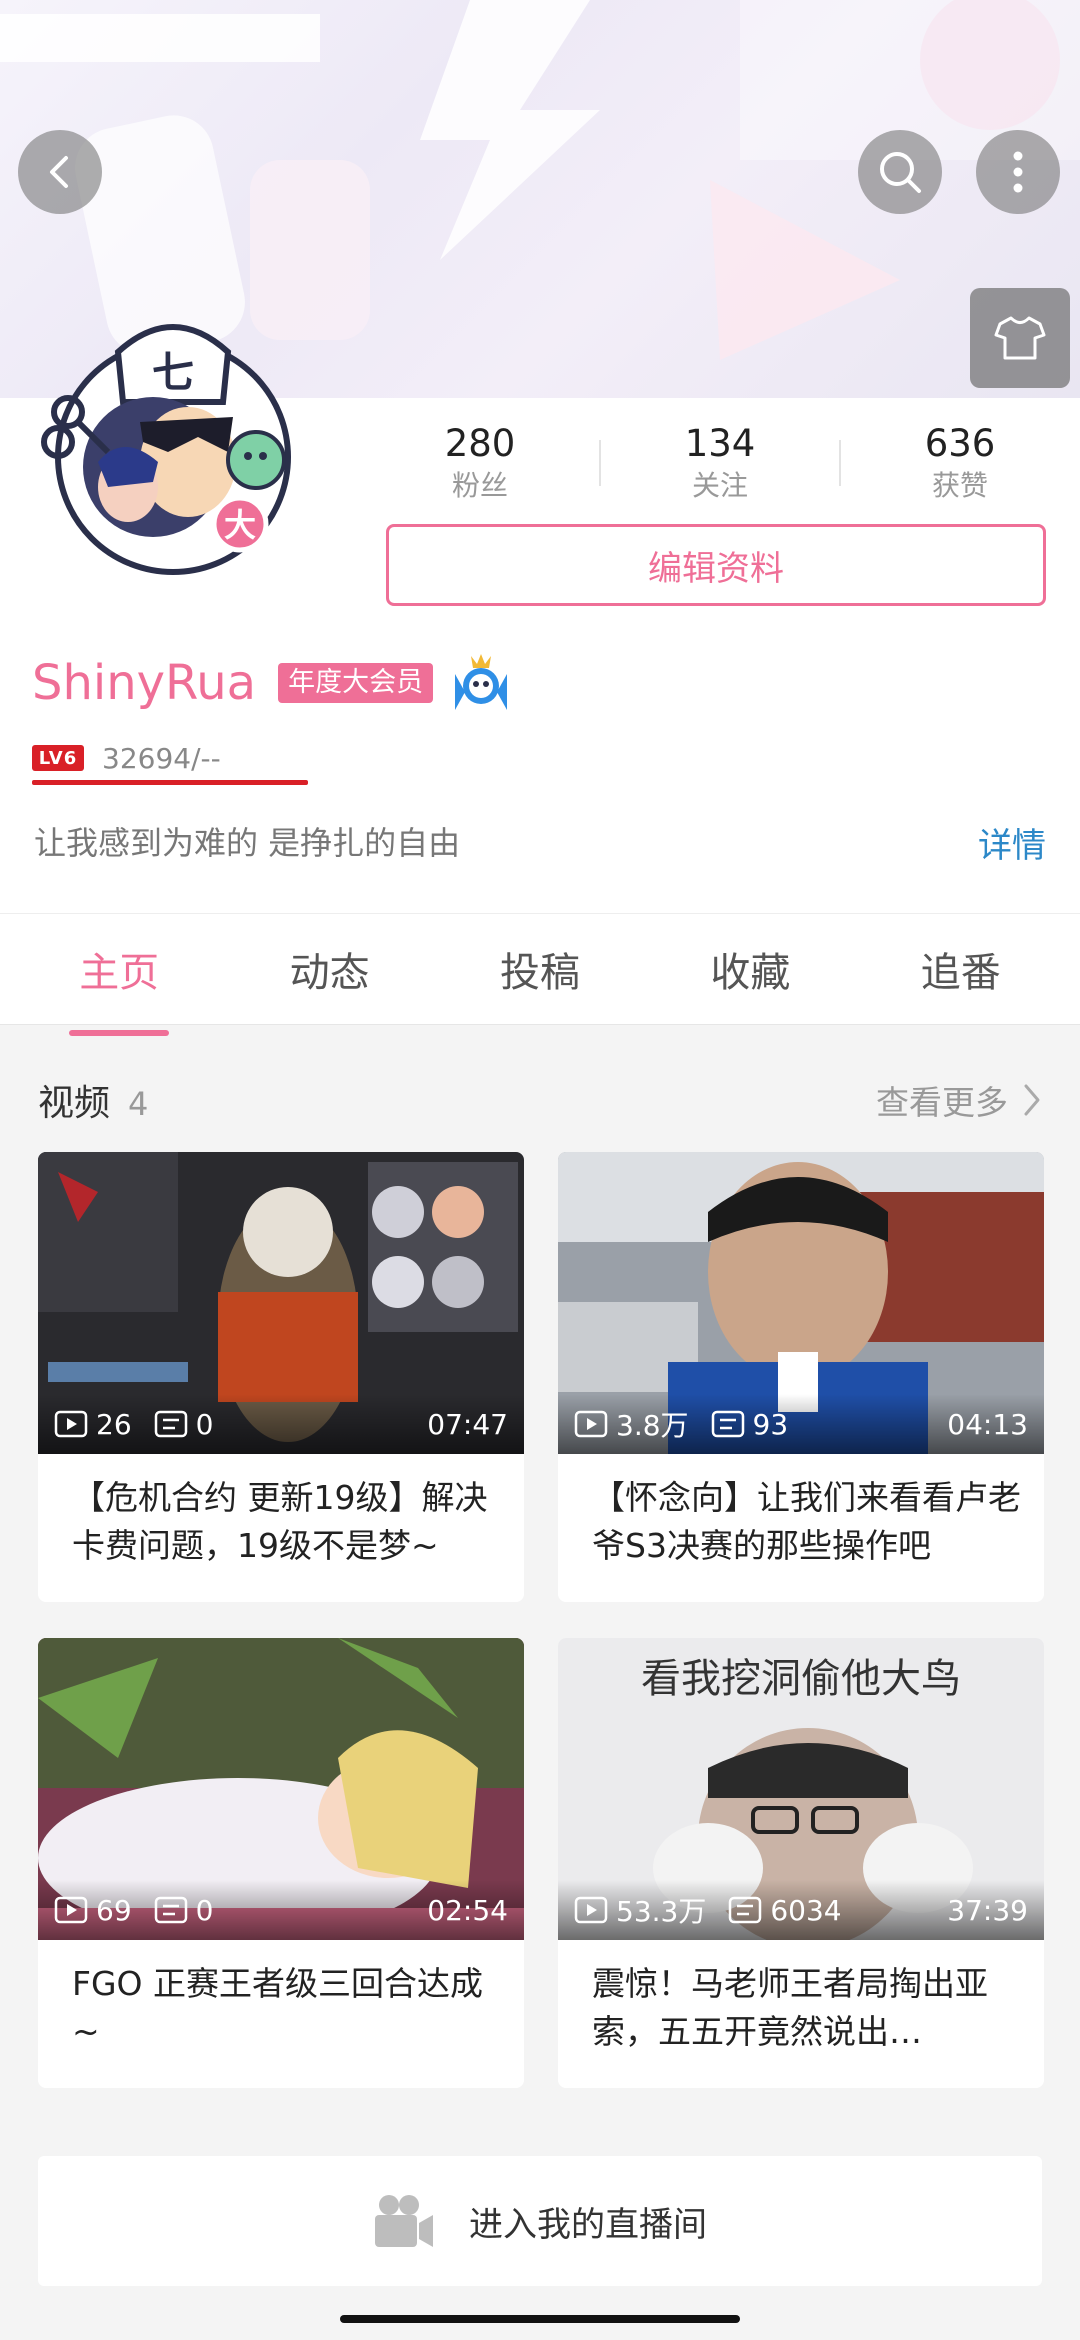 The image size is (1080, 2340). I want to click on vip-badge: 年度大会员, so click(356, 683).